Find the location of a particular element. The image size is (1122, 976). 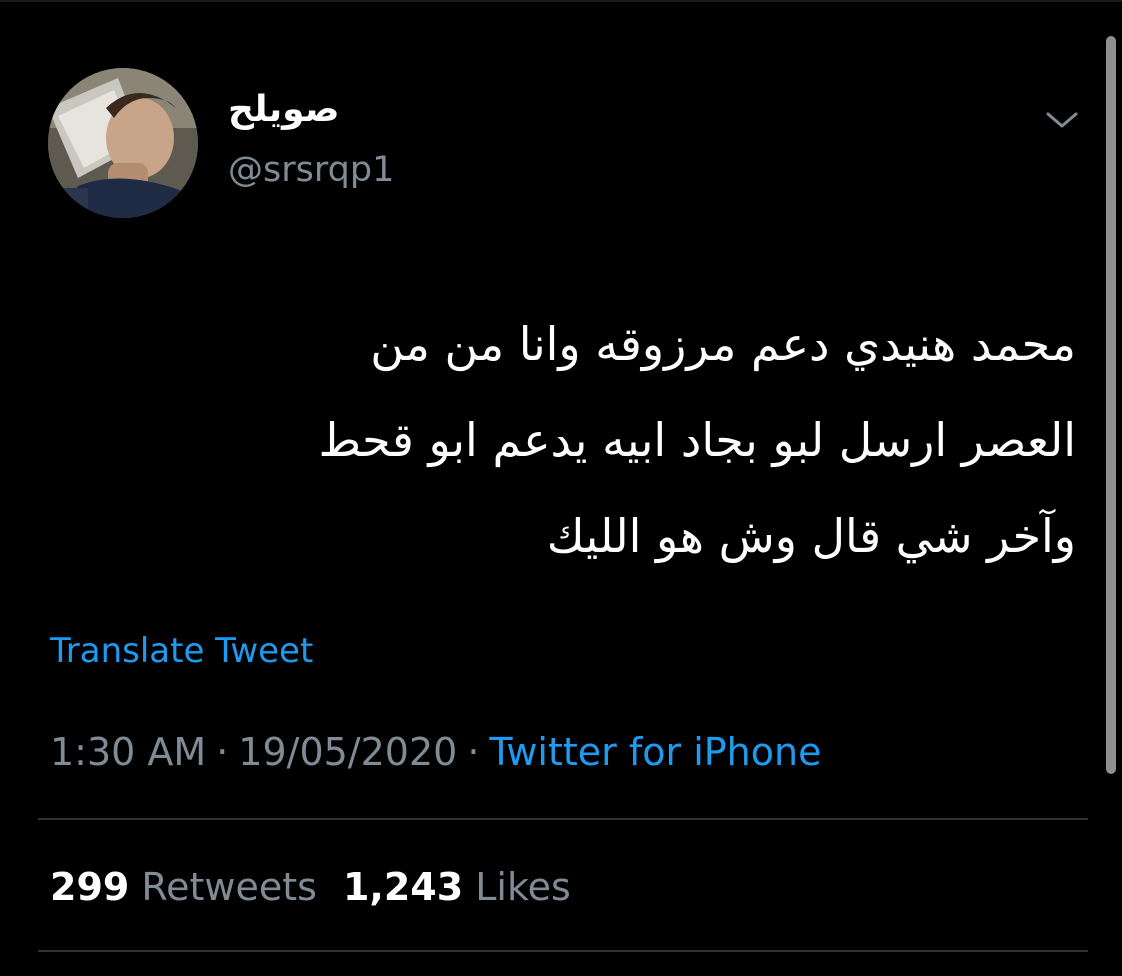

tweet-metadata: 1:30 AM · 19/05/2020 · Twitter for iPhone is located at coordinates (435, 752).